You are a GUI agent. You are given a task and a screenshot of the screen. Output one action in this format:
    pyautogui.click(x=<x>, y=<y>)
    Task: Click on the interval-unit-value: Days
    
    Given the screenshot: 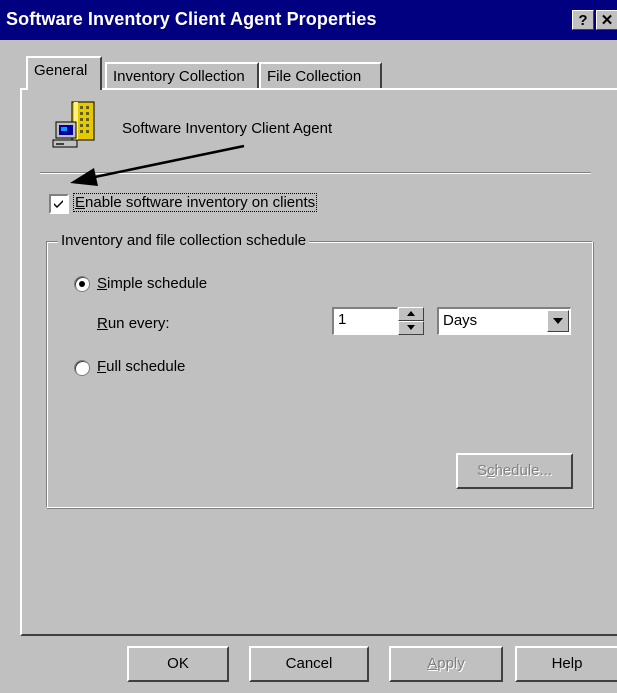 What is the action you would take?
    pyautogui.click(x=460, y=320)
    